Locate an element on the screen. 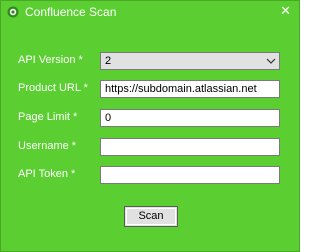  api-token-input is located at coordinates (190, 175).